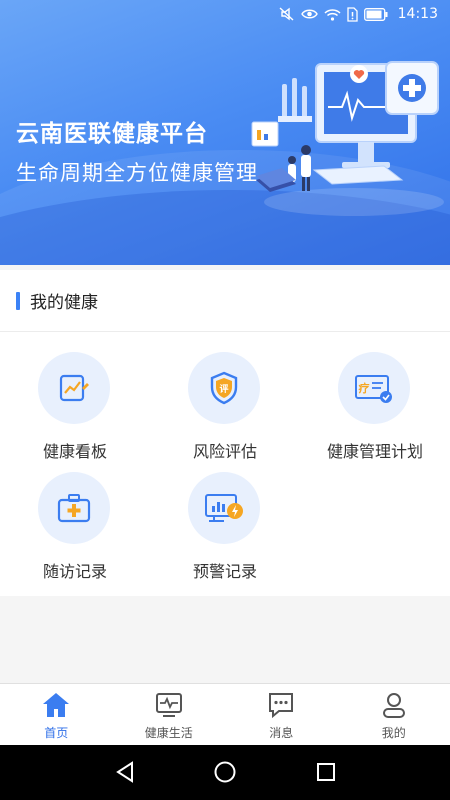 This screenshot has height=800, width=450. I want to click on status-bar: 14:13, so click(225, 15).